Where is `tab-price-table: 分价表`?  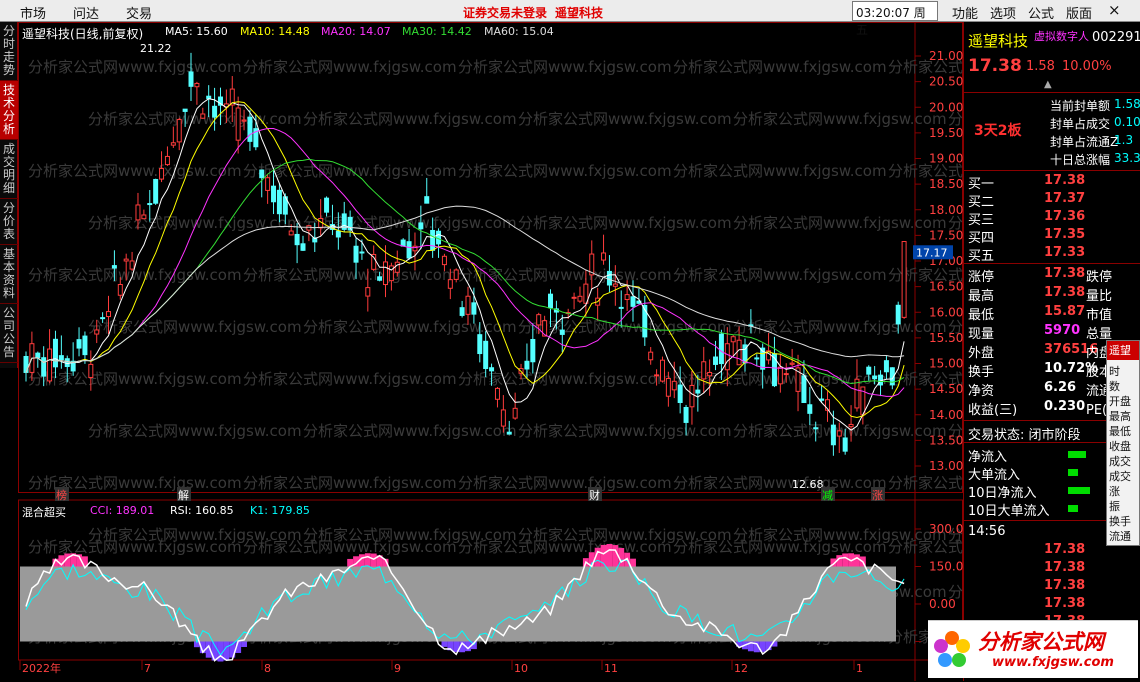 tab-price-table: 分价表 is located at coordinates (9, 222).